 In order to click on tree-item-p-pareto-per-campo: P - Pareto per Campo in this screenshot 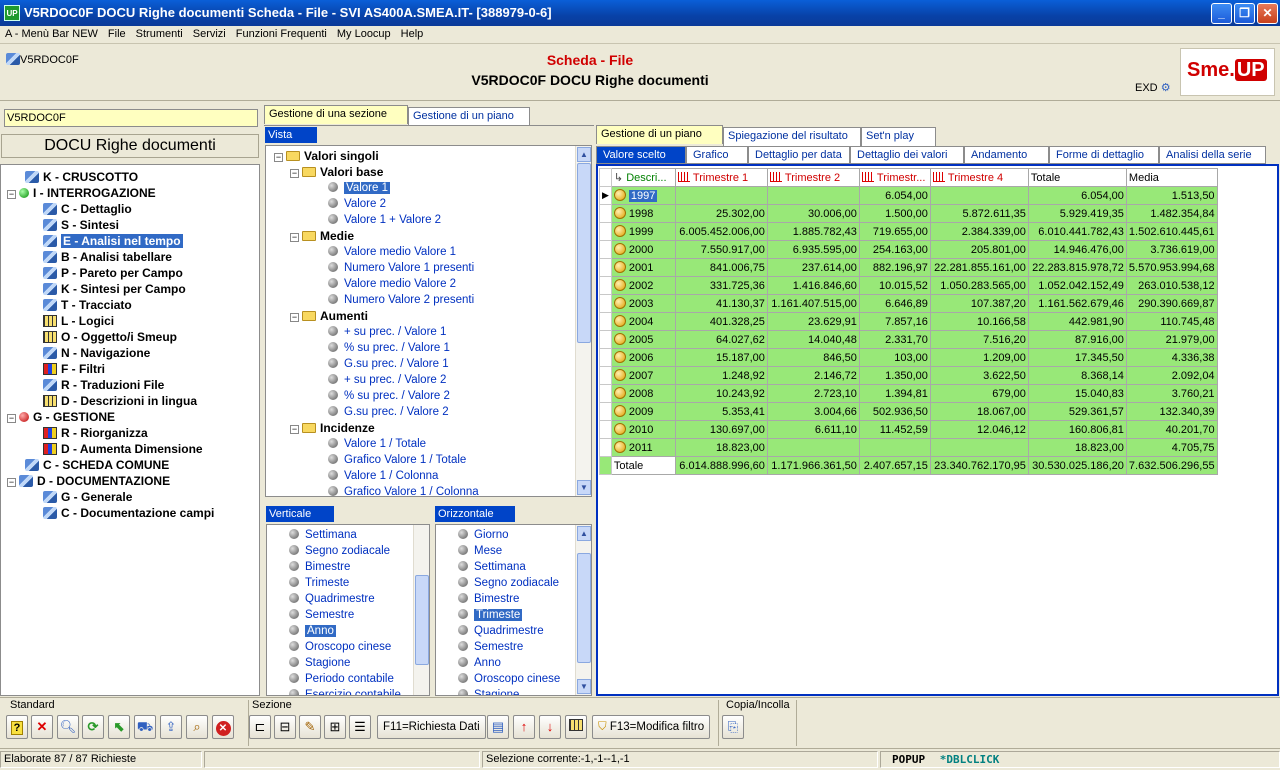, I will do `click(113, 273)`.